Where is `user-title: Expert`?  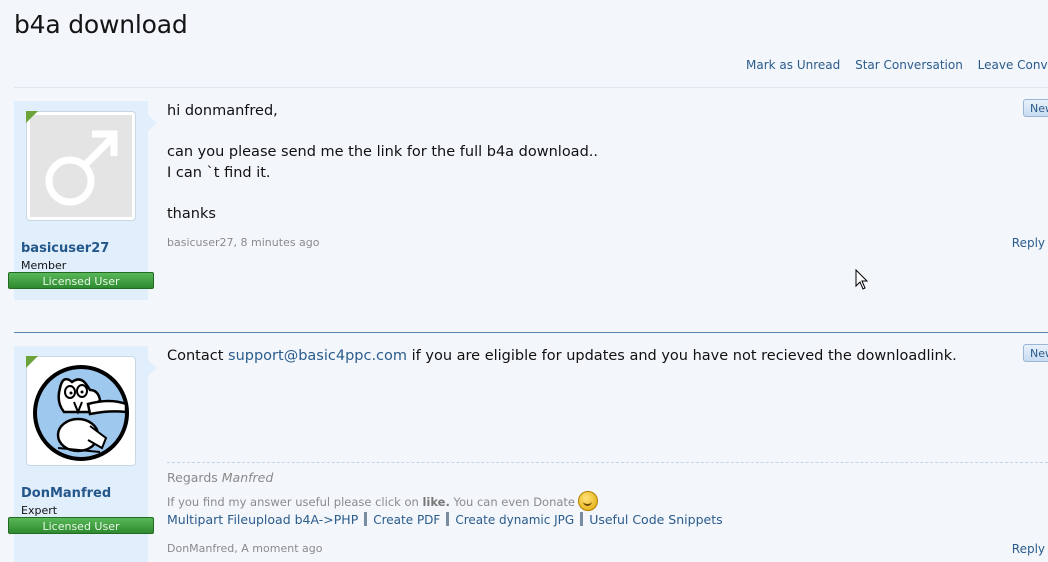
user-title: Expert is located at coordinates (39, 510).